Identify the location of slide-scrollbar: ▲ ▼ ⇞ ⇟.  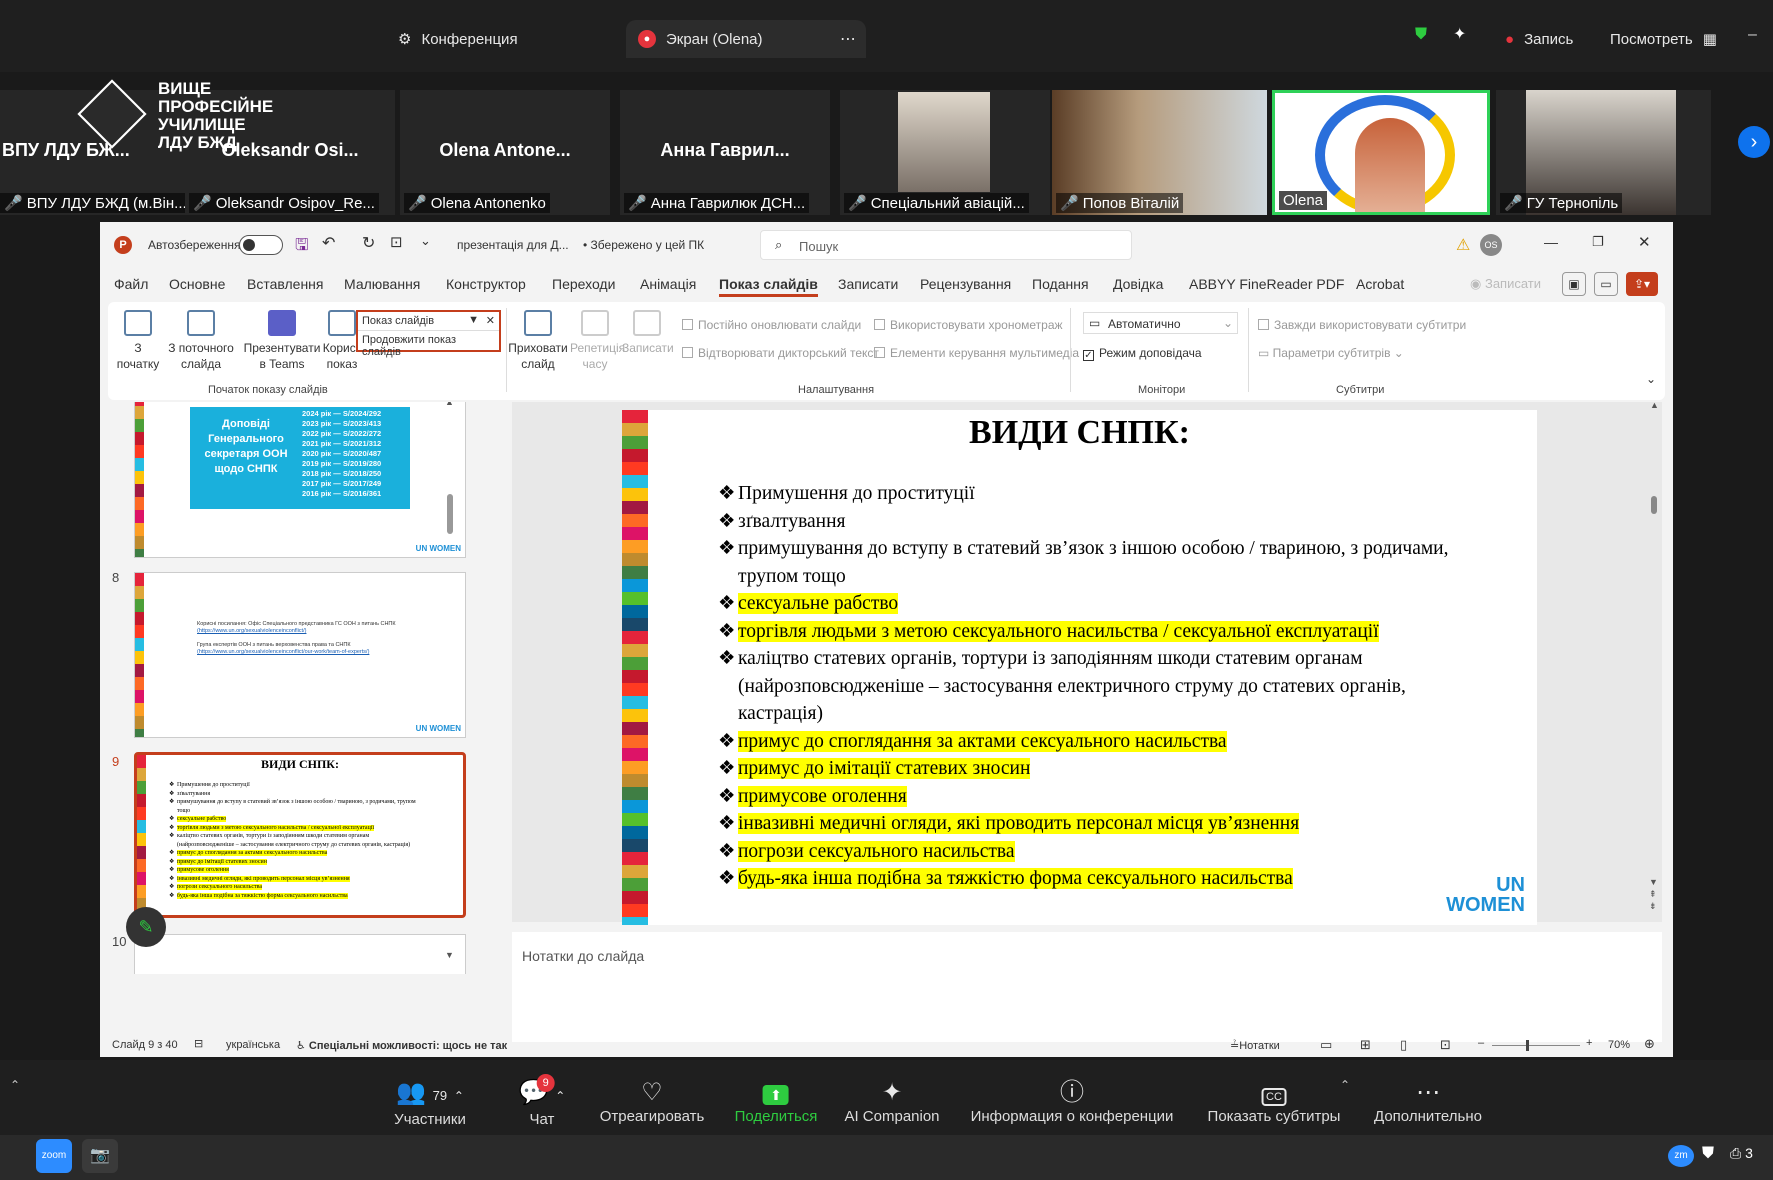
(1654, 661).